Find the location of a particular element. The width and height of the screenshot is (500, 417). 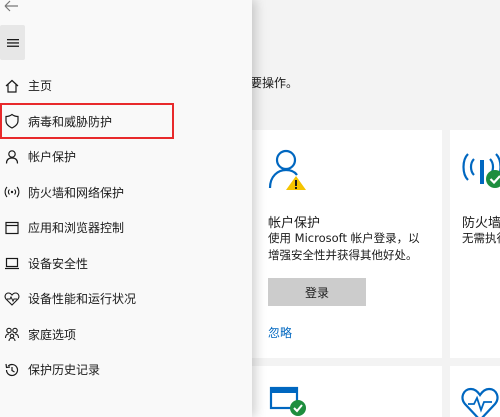

sidebar-item-device-performance: 设备性能和运行状况 is located at coordinates (126, 299).